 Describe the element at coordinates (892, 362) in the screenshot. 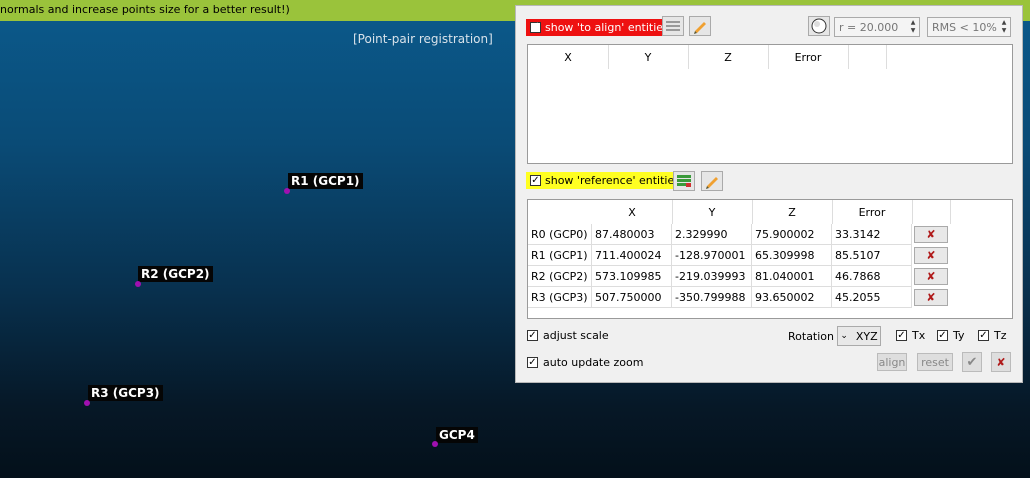

I see `align-button: align` at that location.